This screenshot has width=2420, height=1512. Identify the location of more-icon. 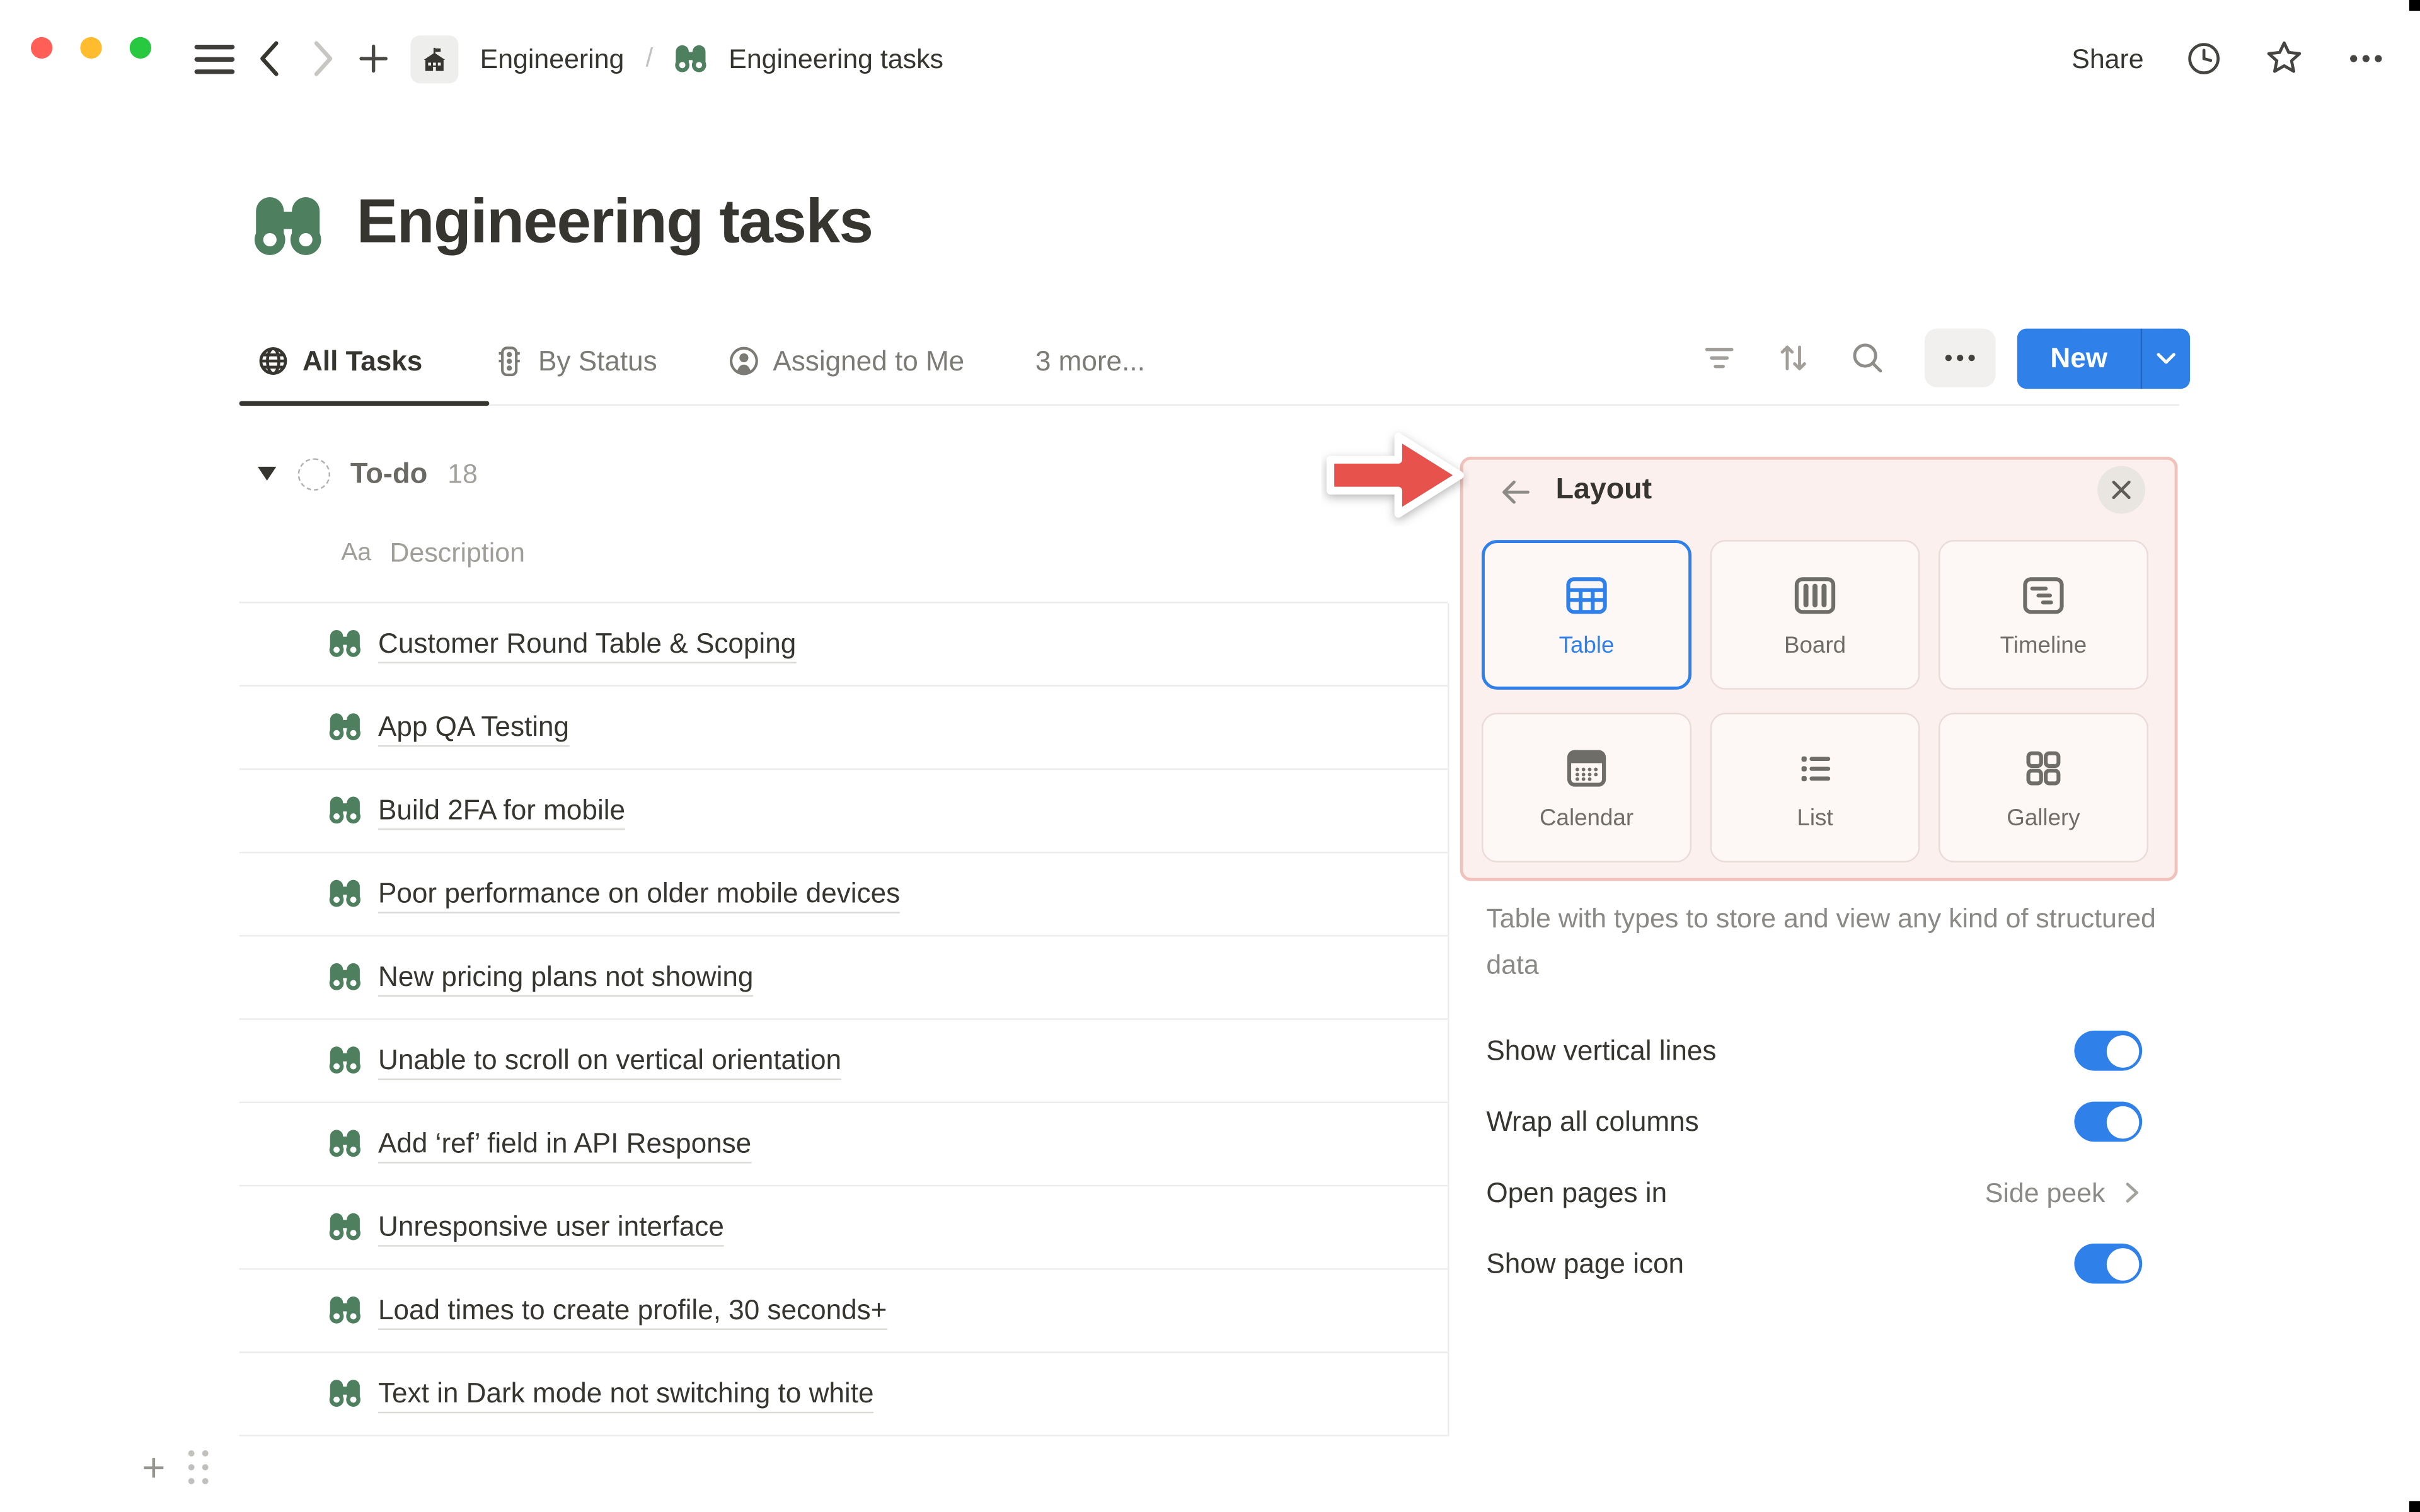
(2366, 58).